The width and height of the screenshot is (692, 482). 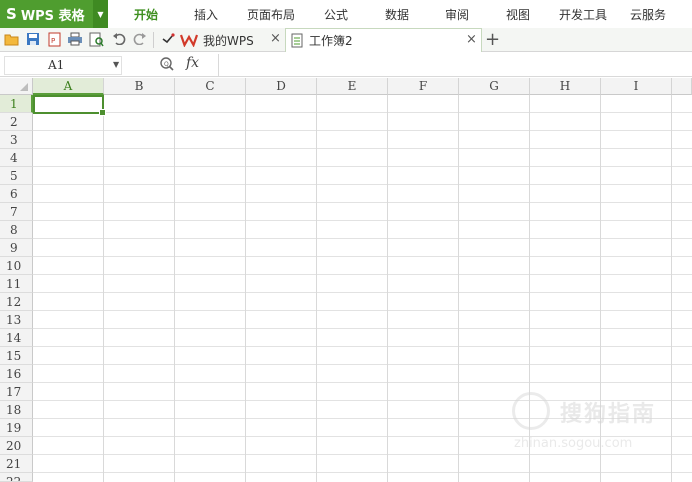 I want to click on row-header: 17, so click(x=16, y=392).